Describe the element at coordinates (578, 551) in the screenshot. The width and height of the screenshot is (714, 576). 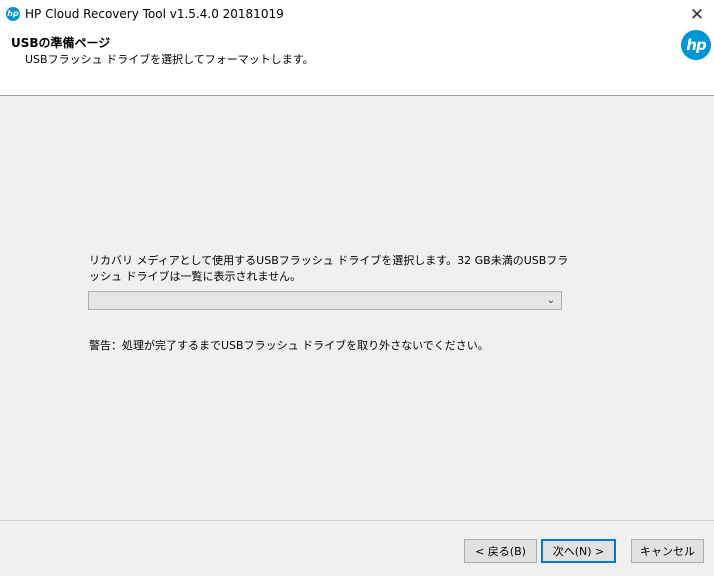
I see `next-button: 次へ(N) >` at that location.